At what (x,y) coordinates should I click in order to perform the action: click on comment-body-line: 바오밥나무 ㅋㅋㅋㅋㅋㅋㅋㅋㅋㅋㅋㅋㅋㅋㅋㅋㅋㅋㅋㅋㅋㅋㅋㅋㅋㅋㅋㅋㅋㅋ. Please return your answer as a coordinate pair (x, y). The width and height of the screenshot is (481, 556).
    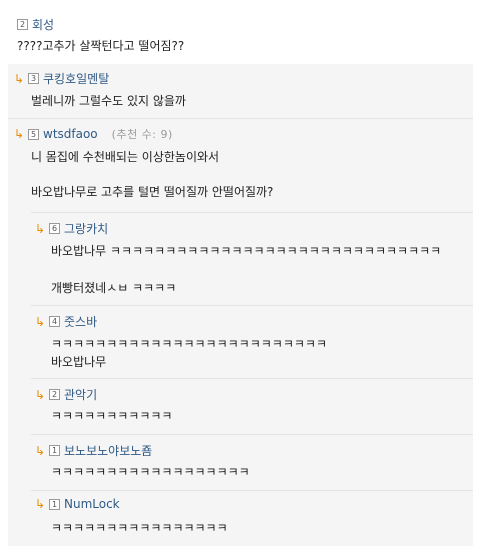
    Looking at the image, I should click on (246, 251).